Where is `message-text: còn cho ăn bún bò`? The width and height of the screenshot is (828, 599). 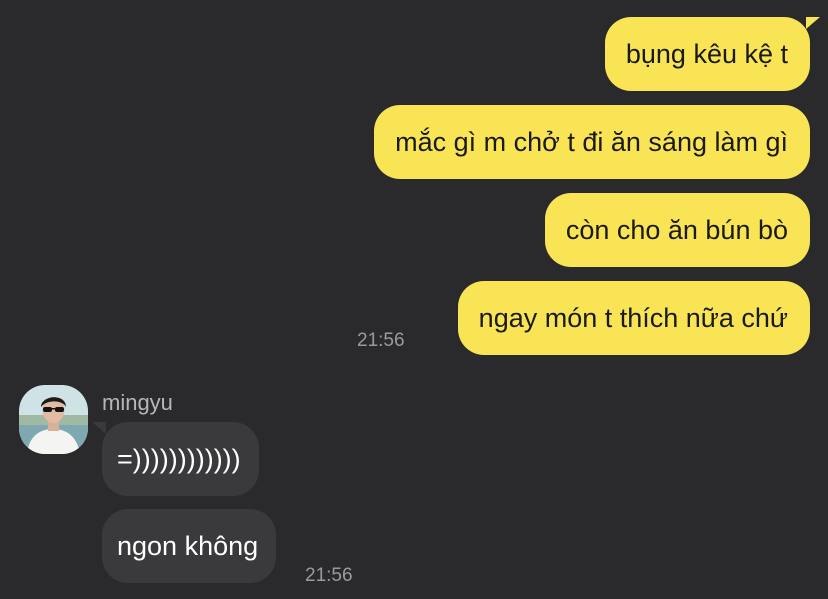 message-text: còn cho ăn bún bò is located at coordinates (676, 229).